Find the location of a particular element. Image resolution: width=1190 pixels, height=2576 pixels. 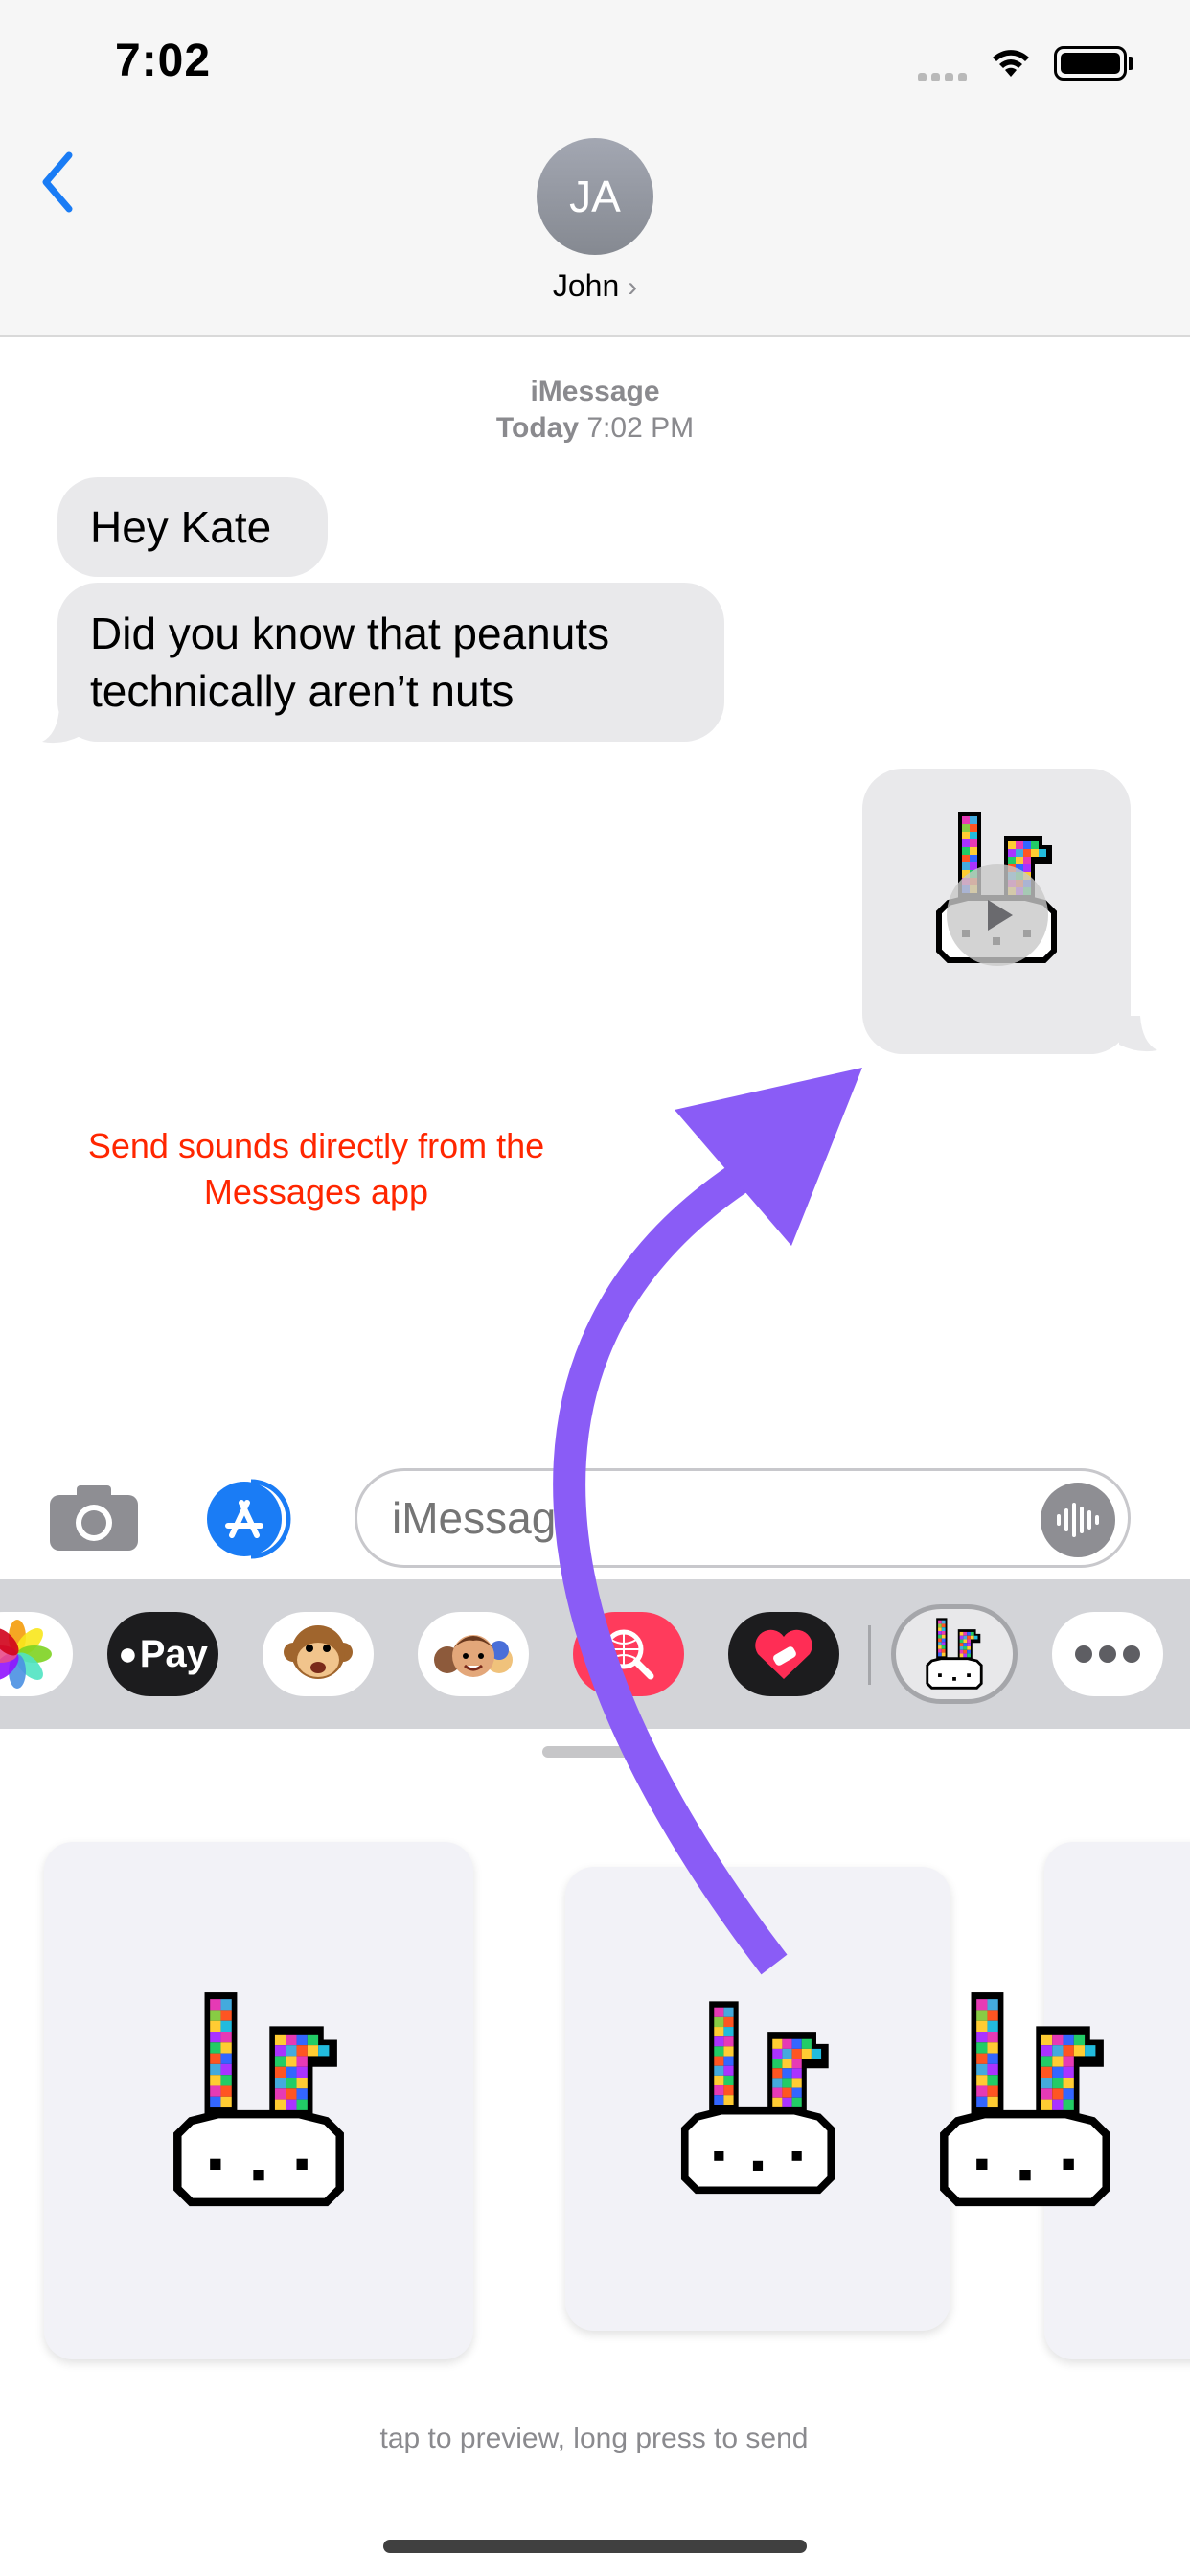

camera-icon is located at coordinates (94, 1518).